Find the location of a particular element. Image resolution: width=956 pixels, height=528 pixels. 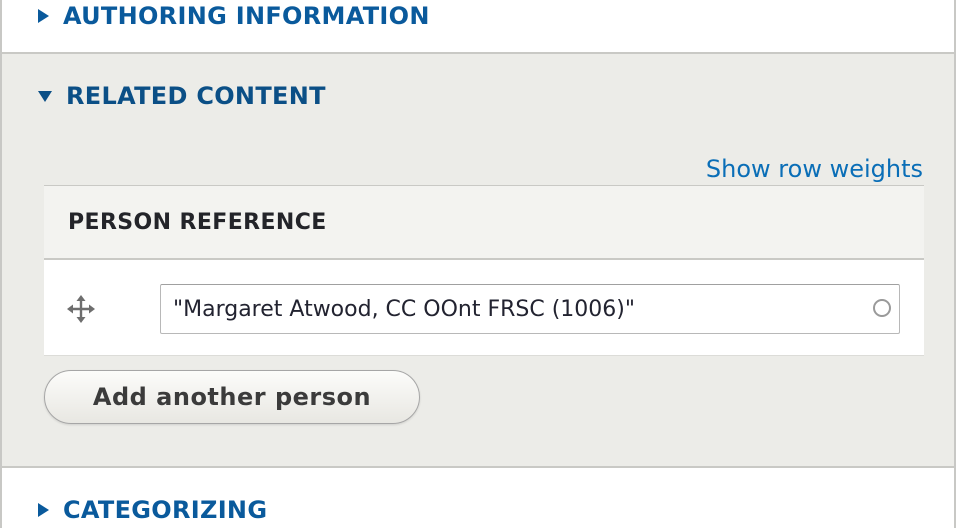

add-another-person-button: Add another person is located at coordinates (232, 397).